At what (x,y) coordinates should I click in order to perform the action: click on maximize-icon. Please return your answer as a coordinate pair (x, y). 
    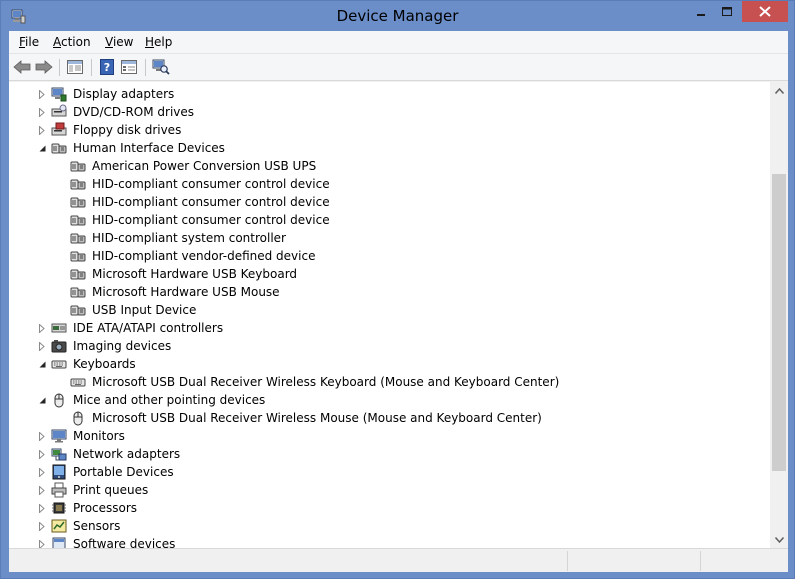
    Looking at the image, I should click on (727, 11).